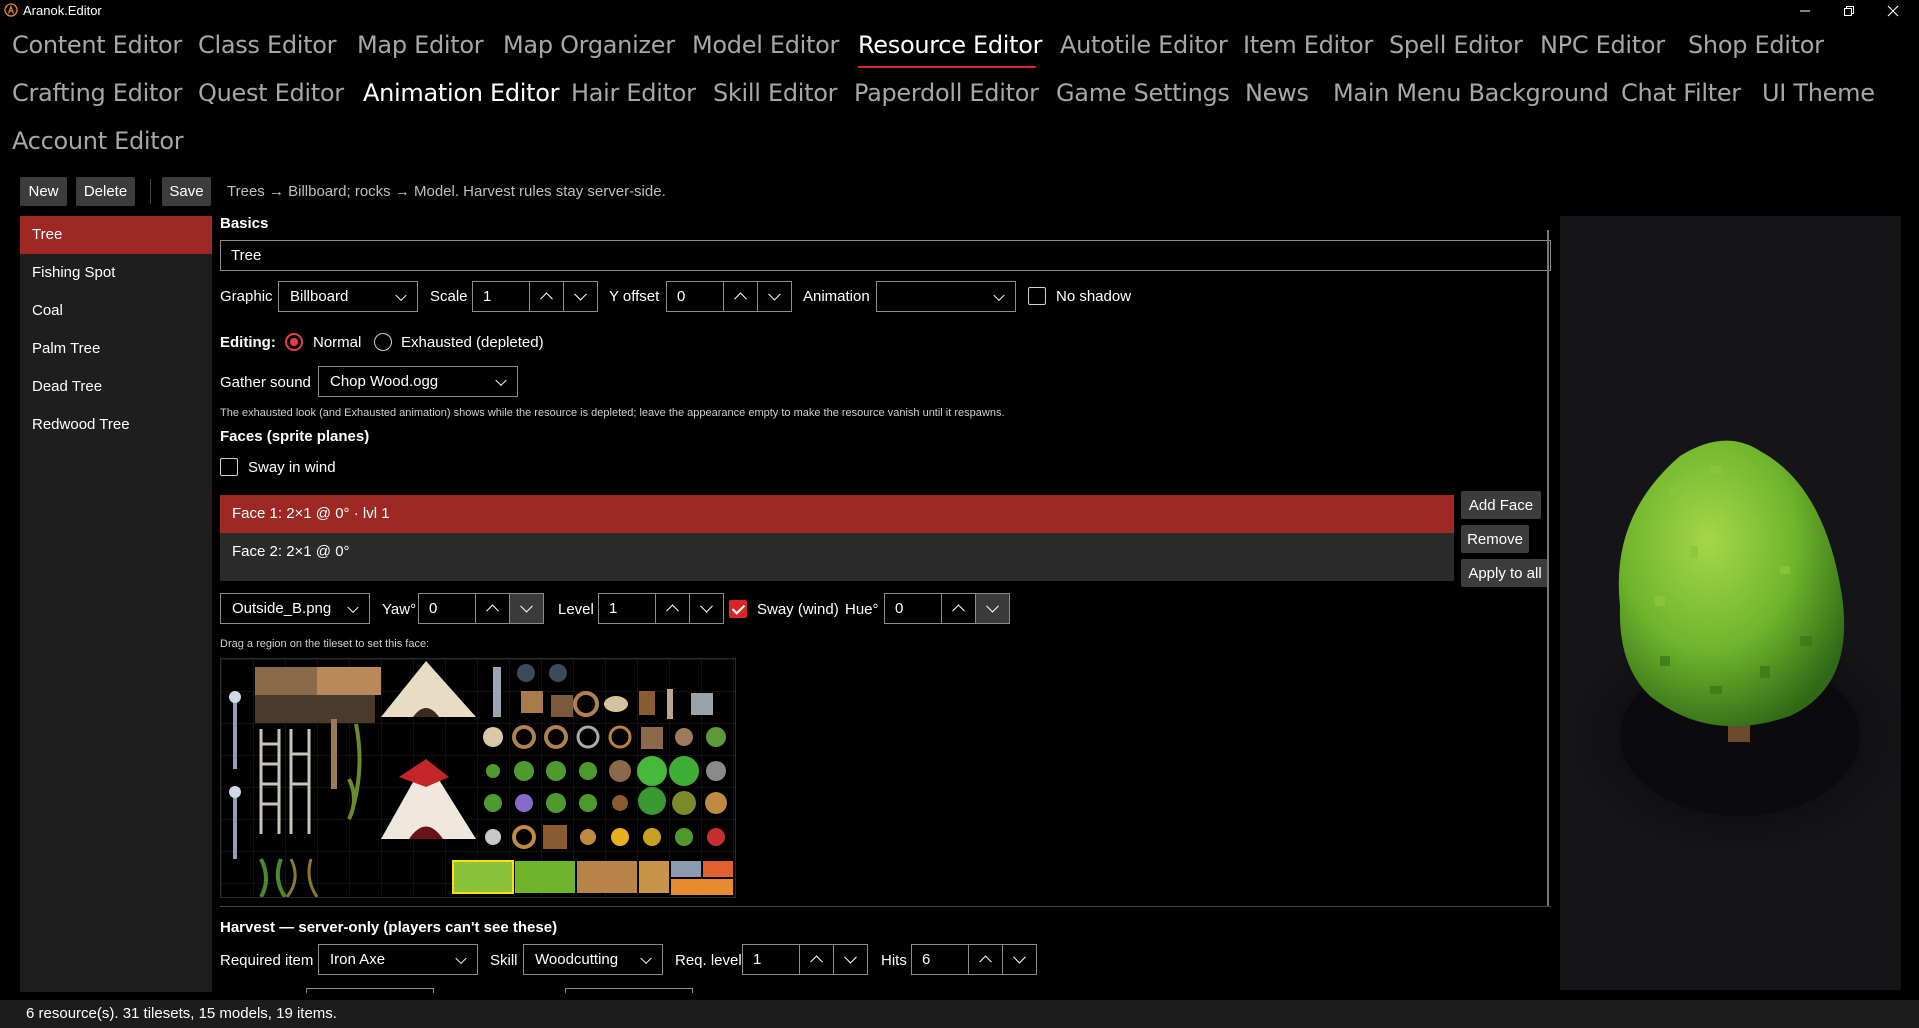 The image size is (1919, 1028). What do you see at coordinates (116, 235) in the screenshot?
I see `resource-item-tree: Tree` at bounding box center [116, 235].